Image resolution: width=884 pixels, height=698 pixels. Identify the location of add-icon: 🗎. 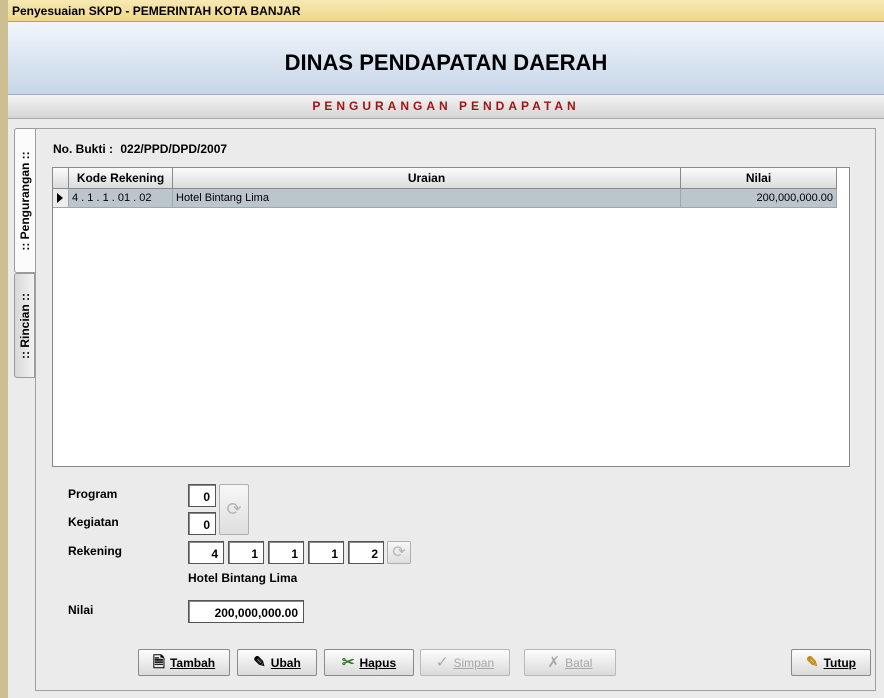
(158, 662).